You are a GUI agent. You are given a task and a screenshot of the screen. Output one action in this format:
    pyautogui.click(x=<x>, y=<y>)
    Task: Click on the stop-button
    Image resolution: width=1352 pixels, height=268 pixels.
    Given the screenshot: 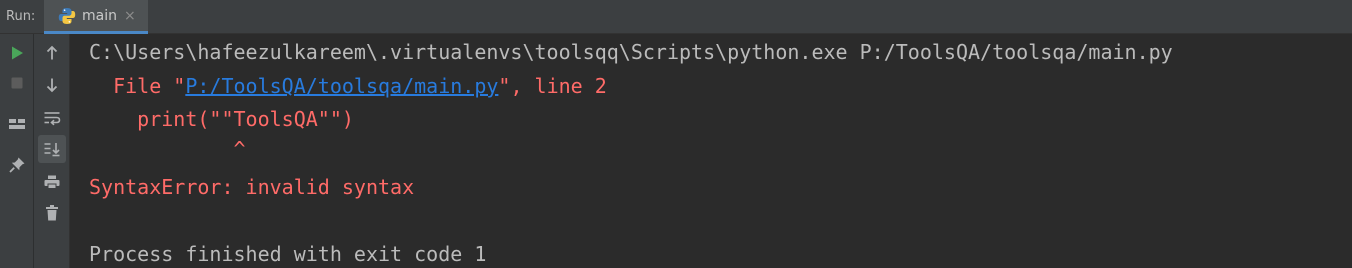 What is the action you would take?
    pyautogui.click(x=17, y=83)
    